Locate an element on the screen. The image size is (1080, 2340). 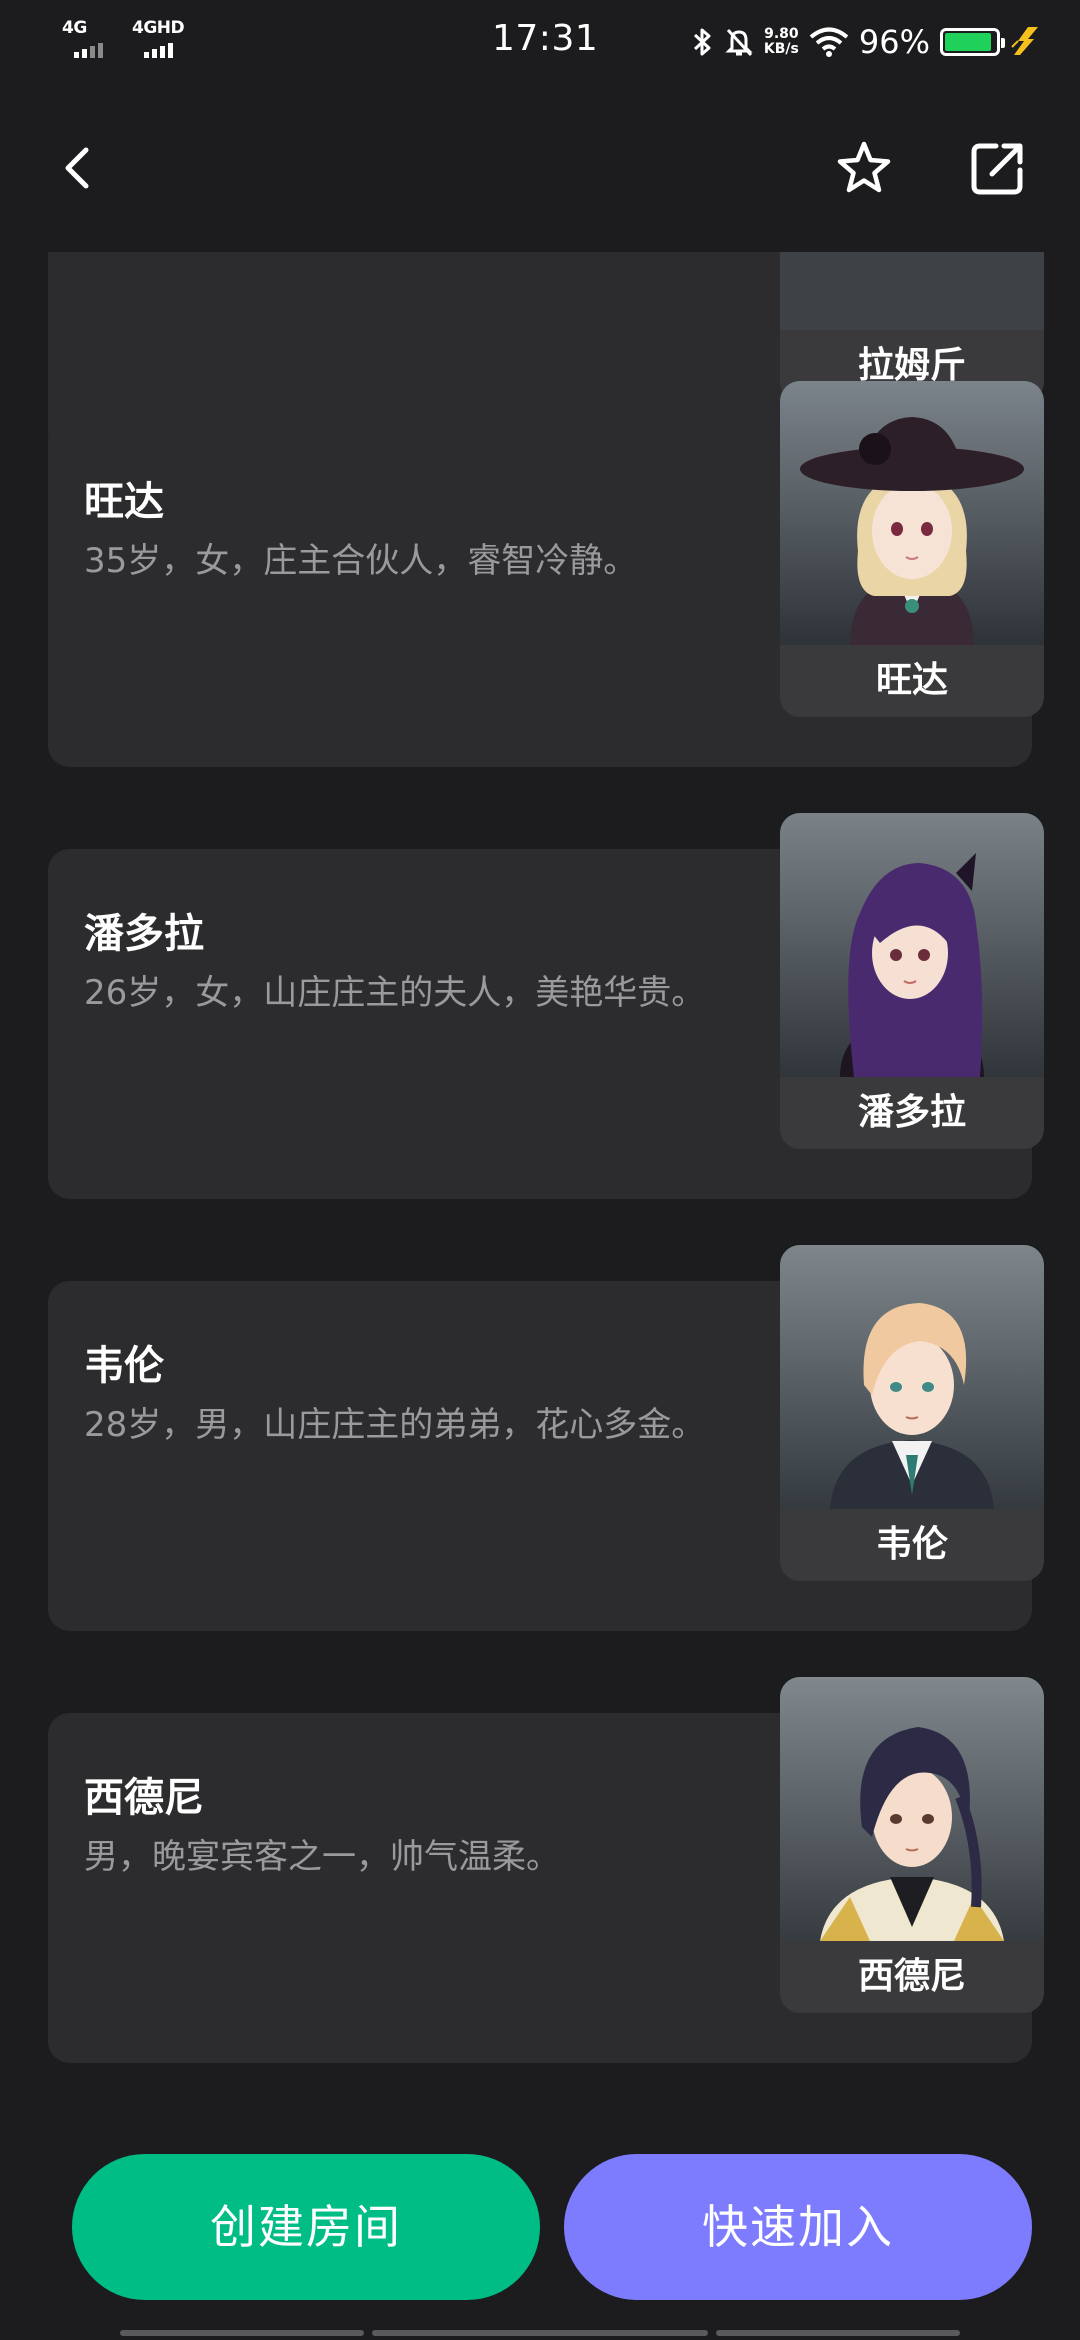
character-portrait: 旺达 is located at coordinates (912, 549).